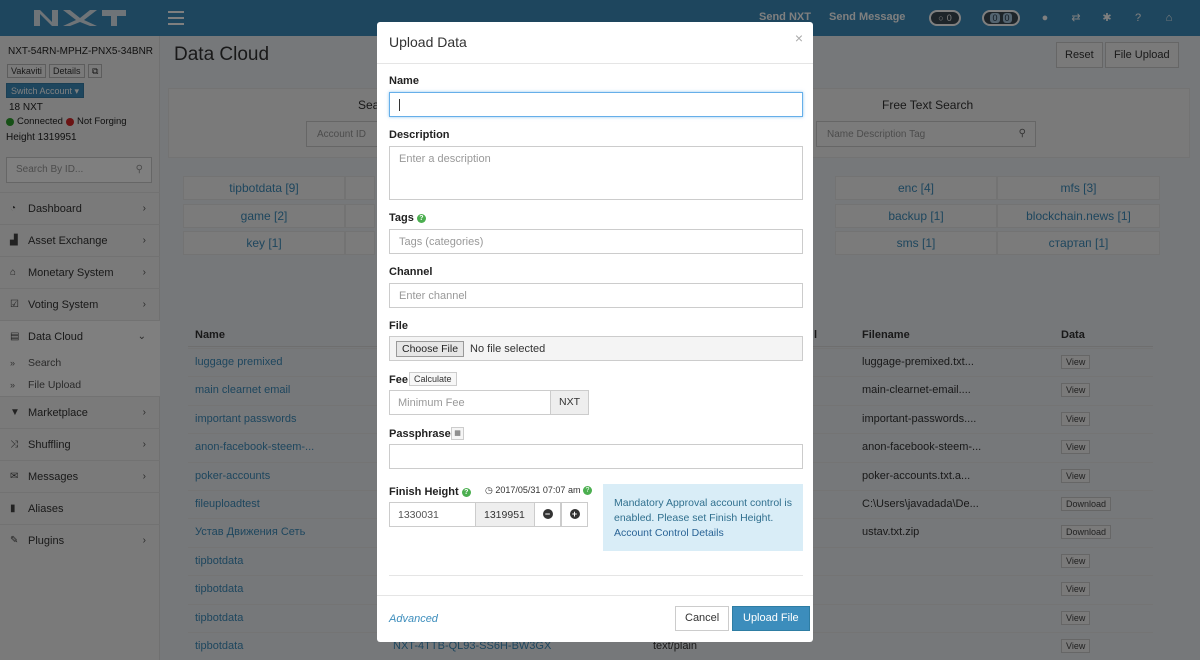  I want to click on modal-title: Upload Data, so click(428, 42).